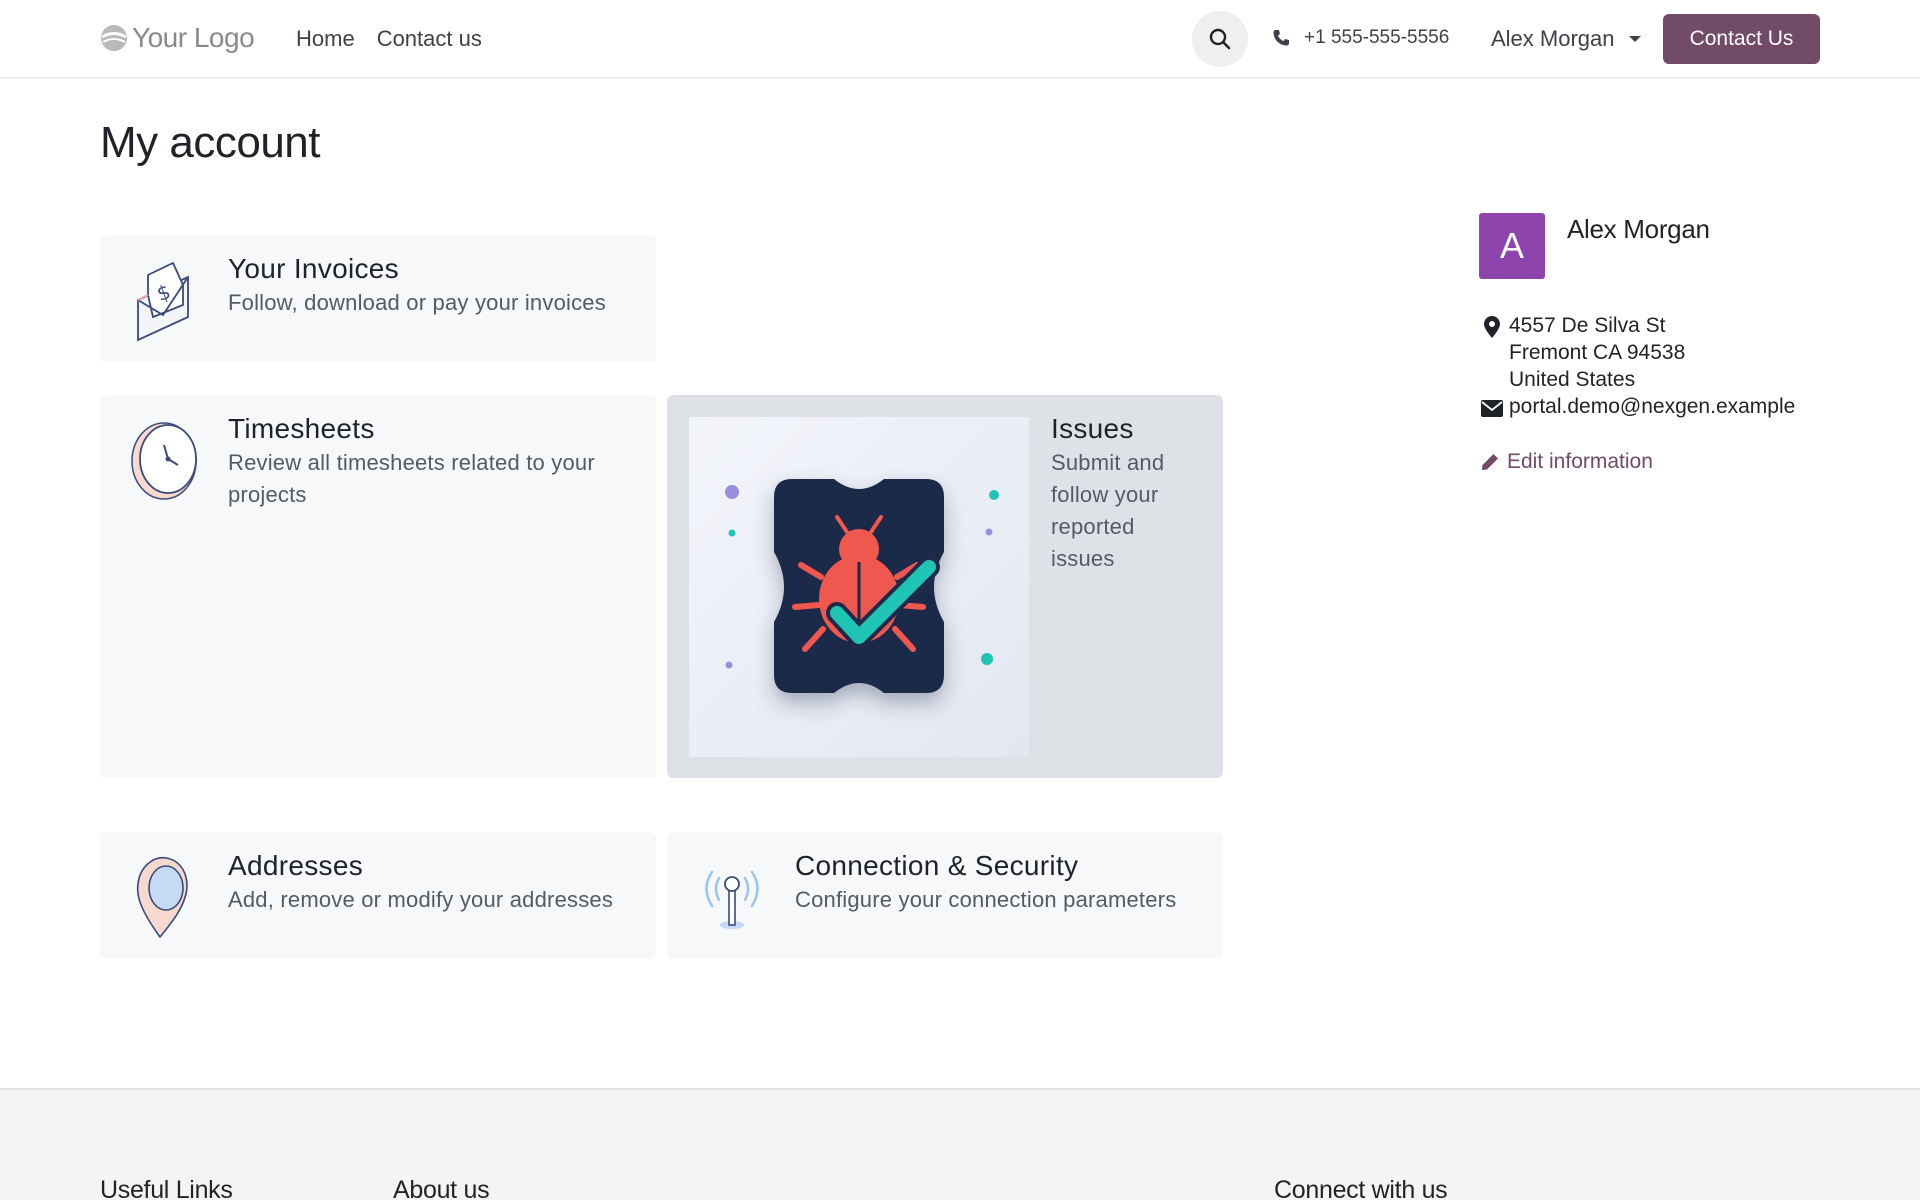  What do you see at coordinates (1108, 510) in the screenshot?
I see `card-description: Submit and follow your reported issues` at bounding box center [1108, 510].